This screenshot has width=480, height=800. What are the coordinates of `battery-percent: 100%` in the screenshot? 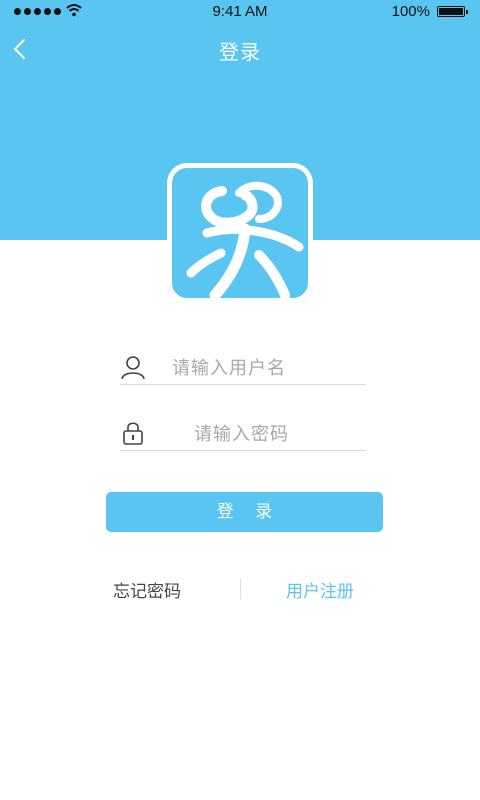 It's located at (410, 11).